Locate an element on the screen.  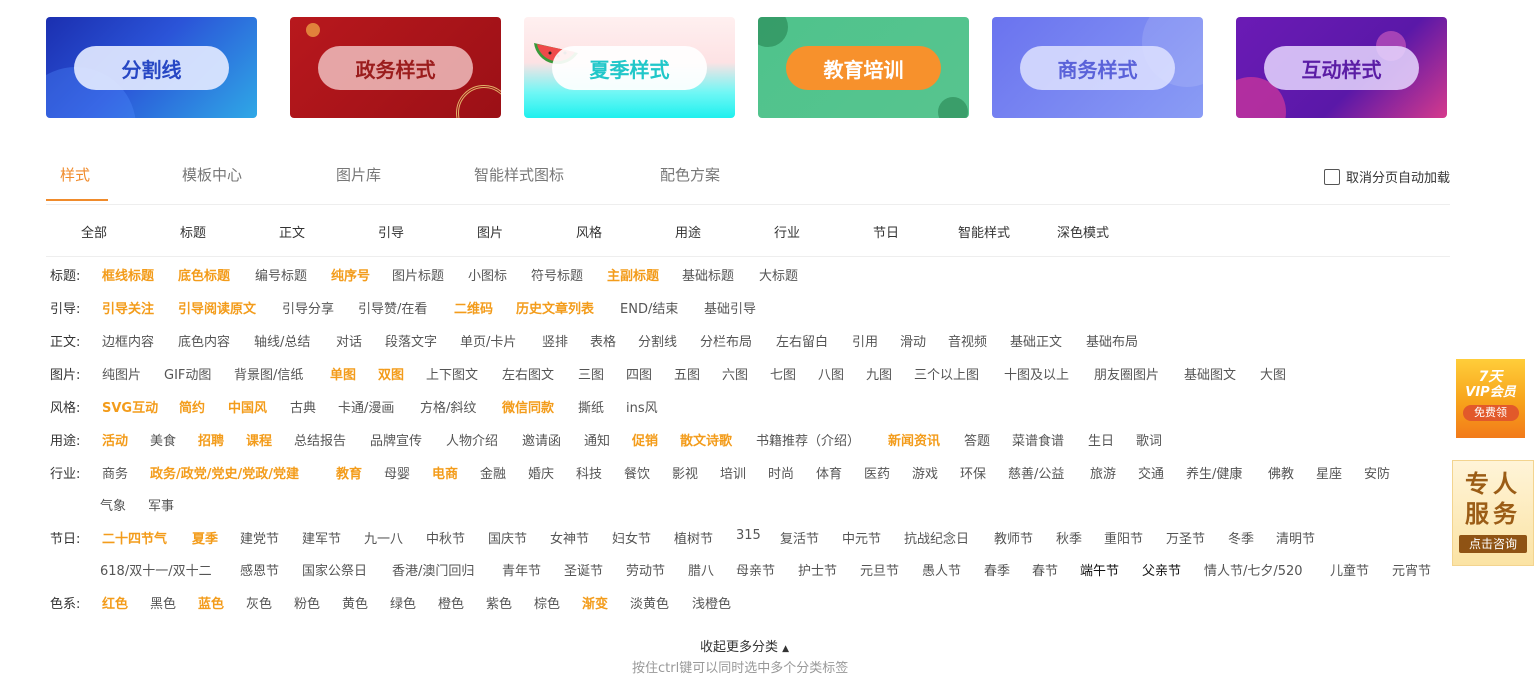
tag-link: 纯序号 is located at coordinates (350, 274).